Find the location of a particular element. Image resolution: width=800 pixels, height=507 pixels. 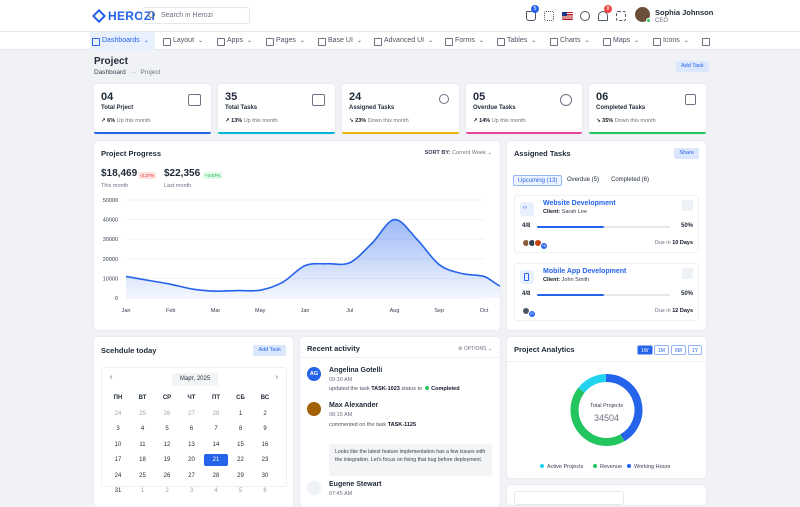

user-role: CEO is located at coordinates (661, 21).